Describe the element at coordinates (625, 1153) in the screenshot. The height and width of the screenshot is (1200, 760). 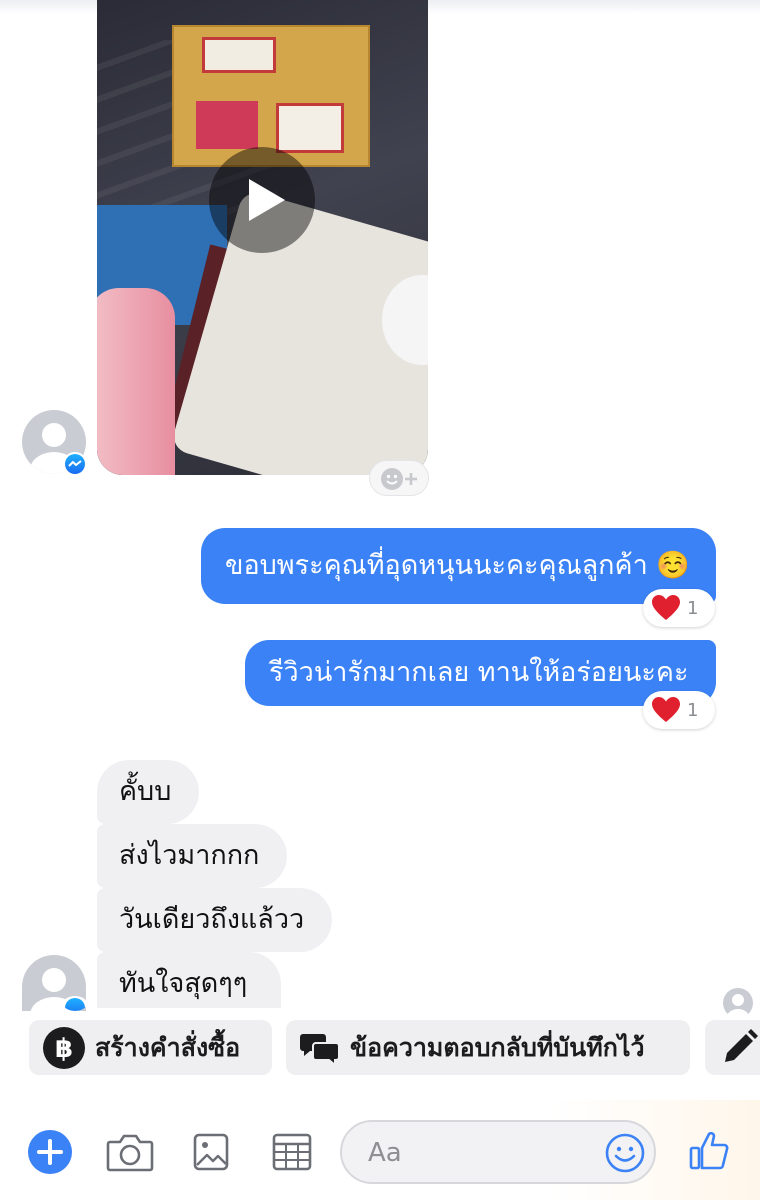
I see `emoji-icon` at that location.